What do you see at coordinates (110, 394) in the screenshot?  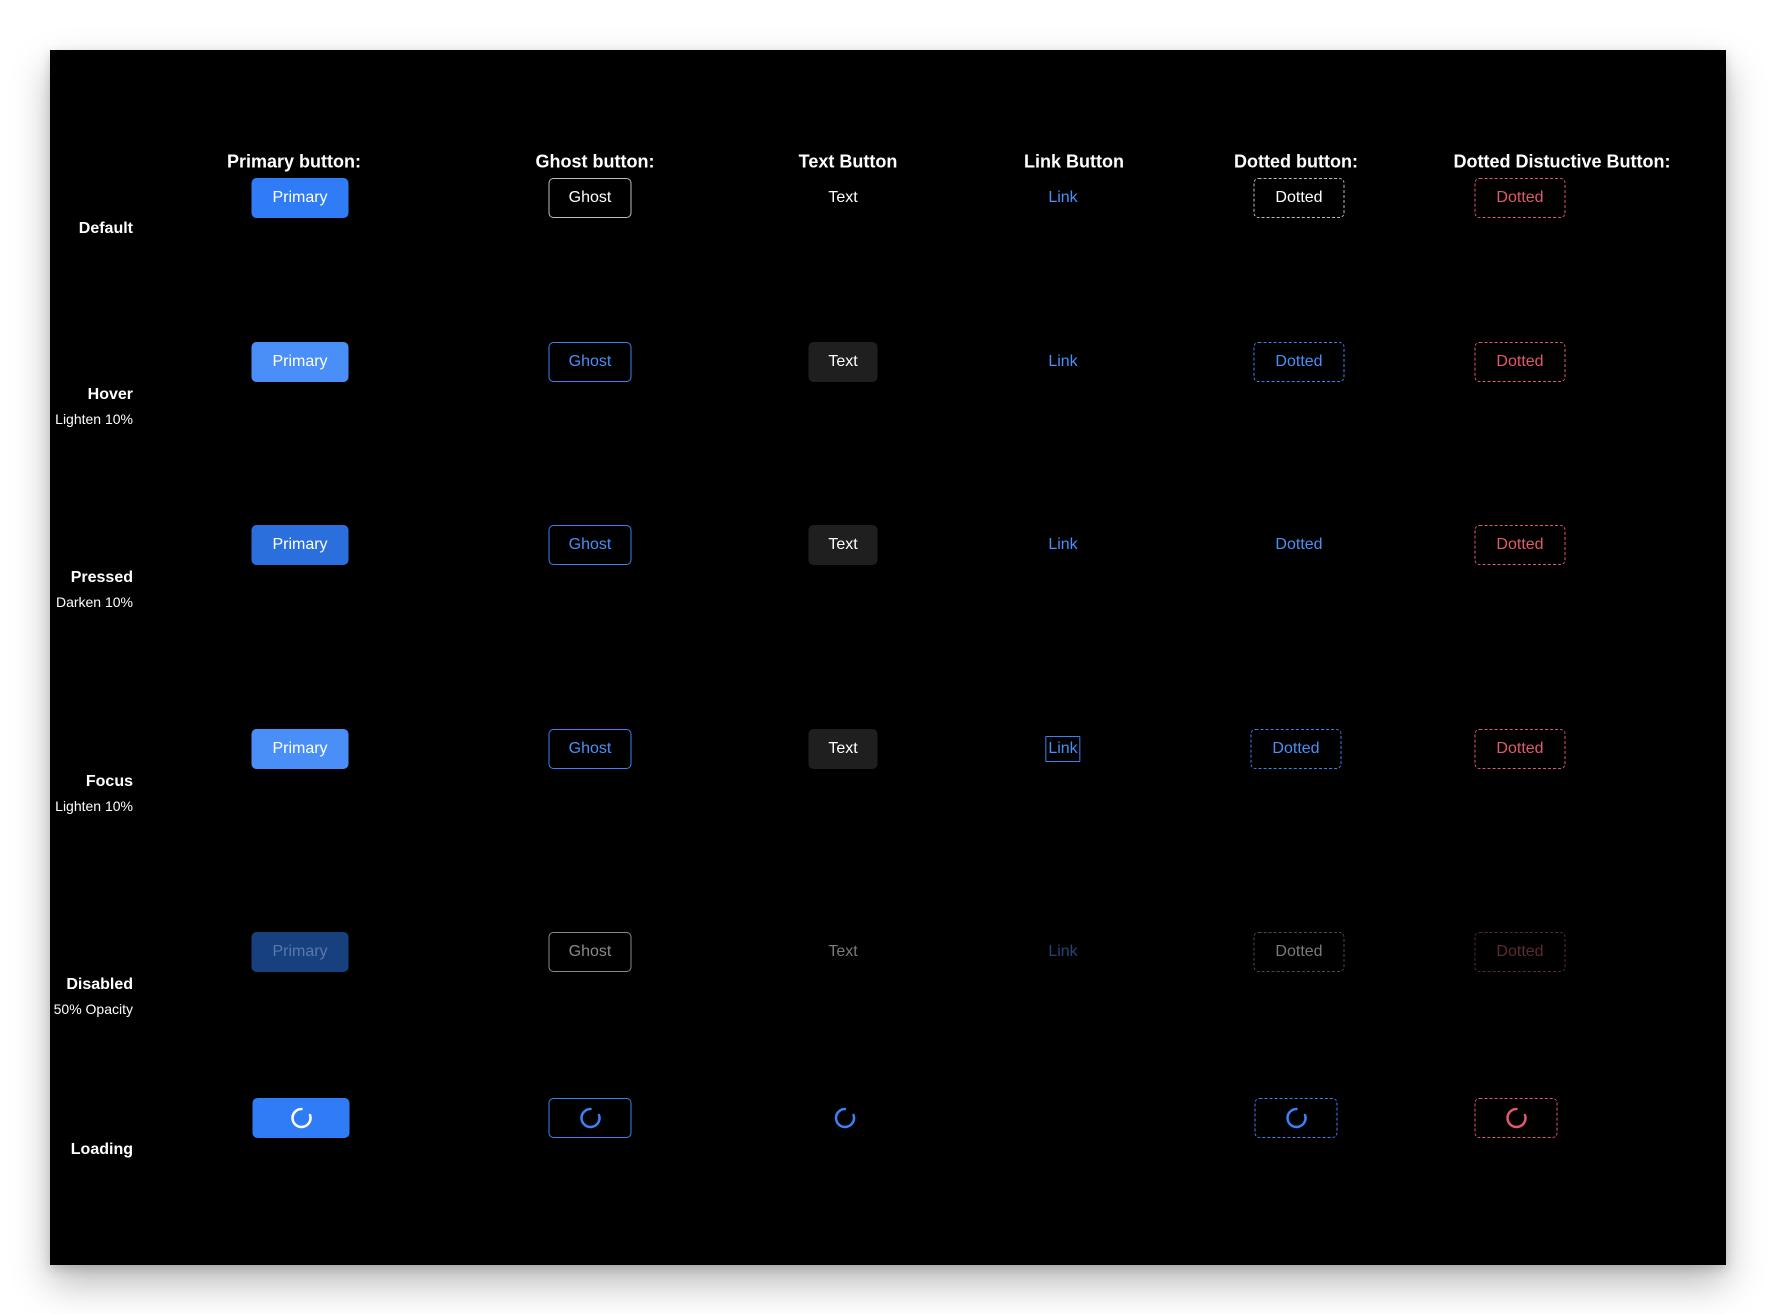 I see `row-title: Hover` at bounding box center [110, 394].